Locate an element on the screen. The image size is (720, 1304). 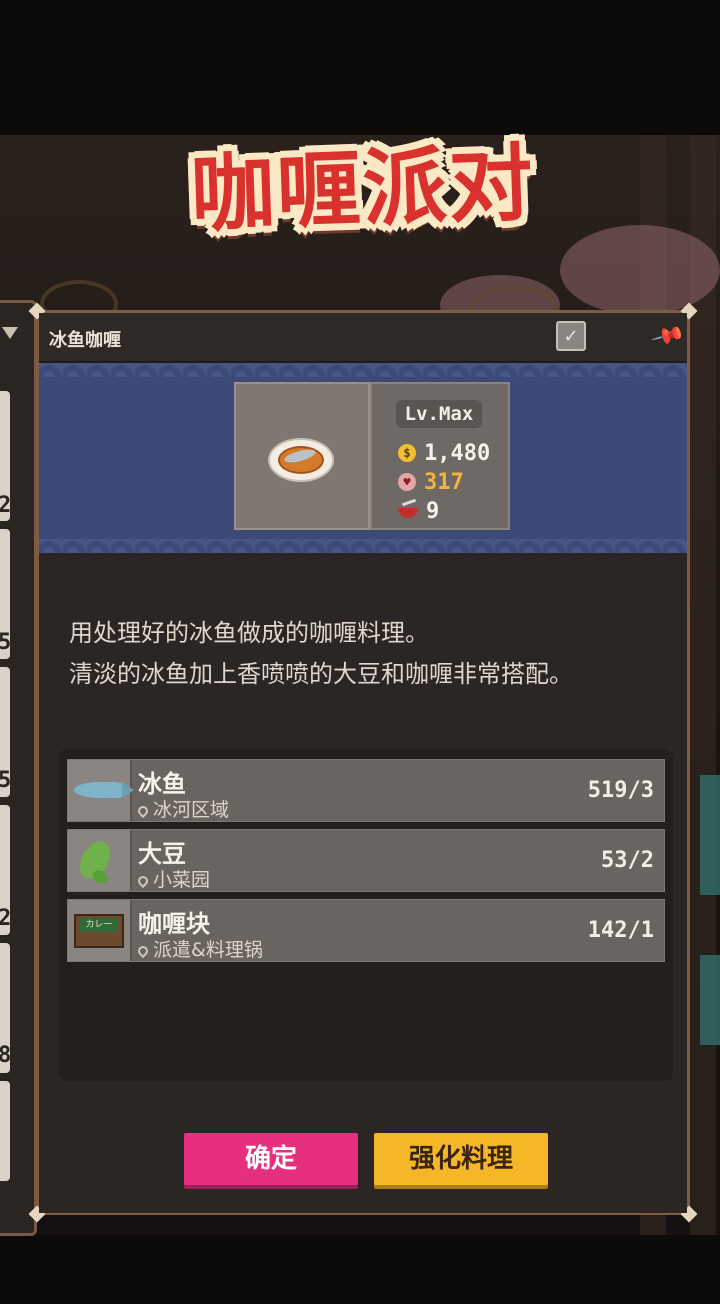
location-text: 派遣&料理锅 is located at coordinates (208, 950).